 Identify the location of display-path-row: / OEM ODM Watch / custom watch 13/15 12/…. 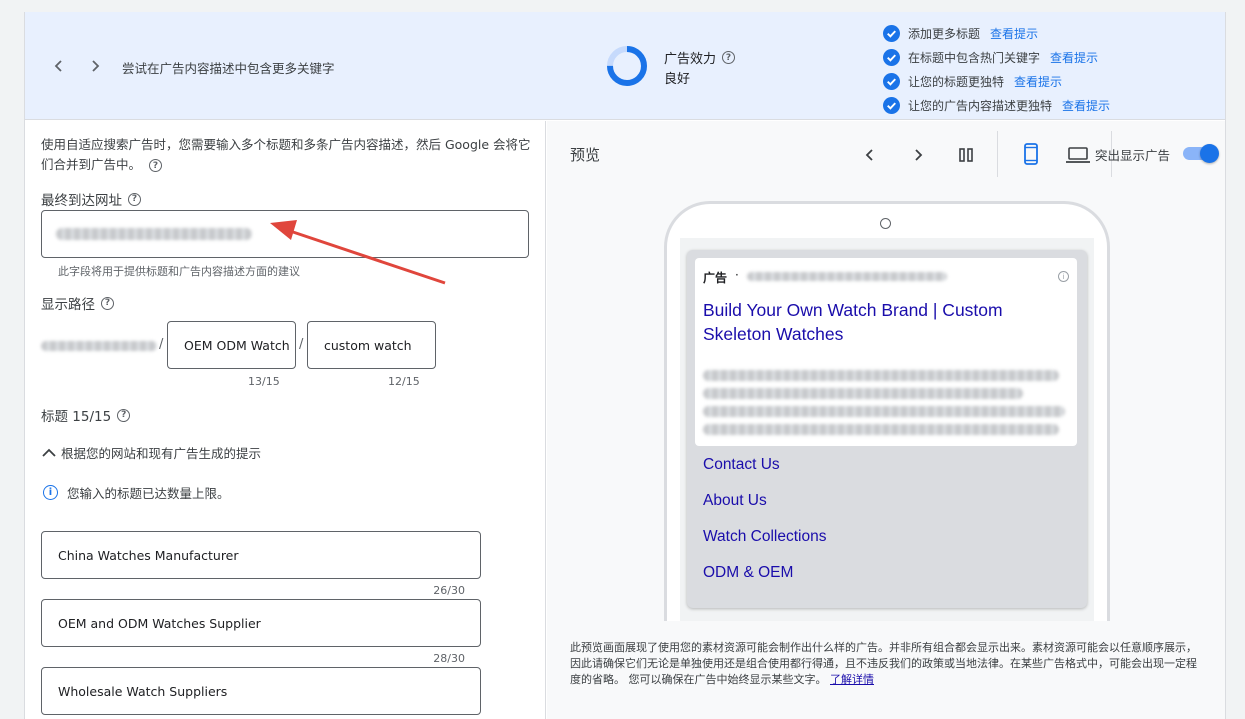
(291, 356).